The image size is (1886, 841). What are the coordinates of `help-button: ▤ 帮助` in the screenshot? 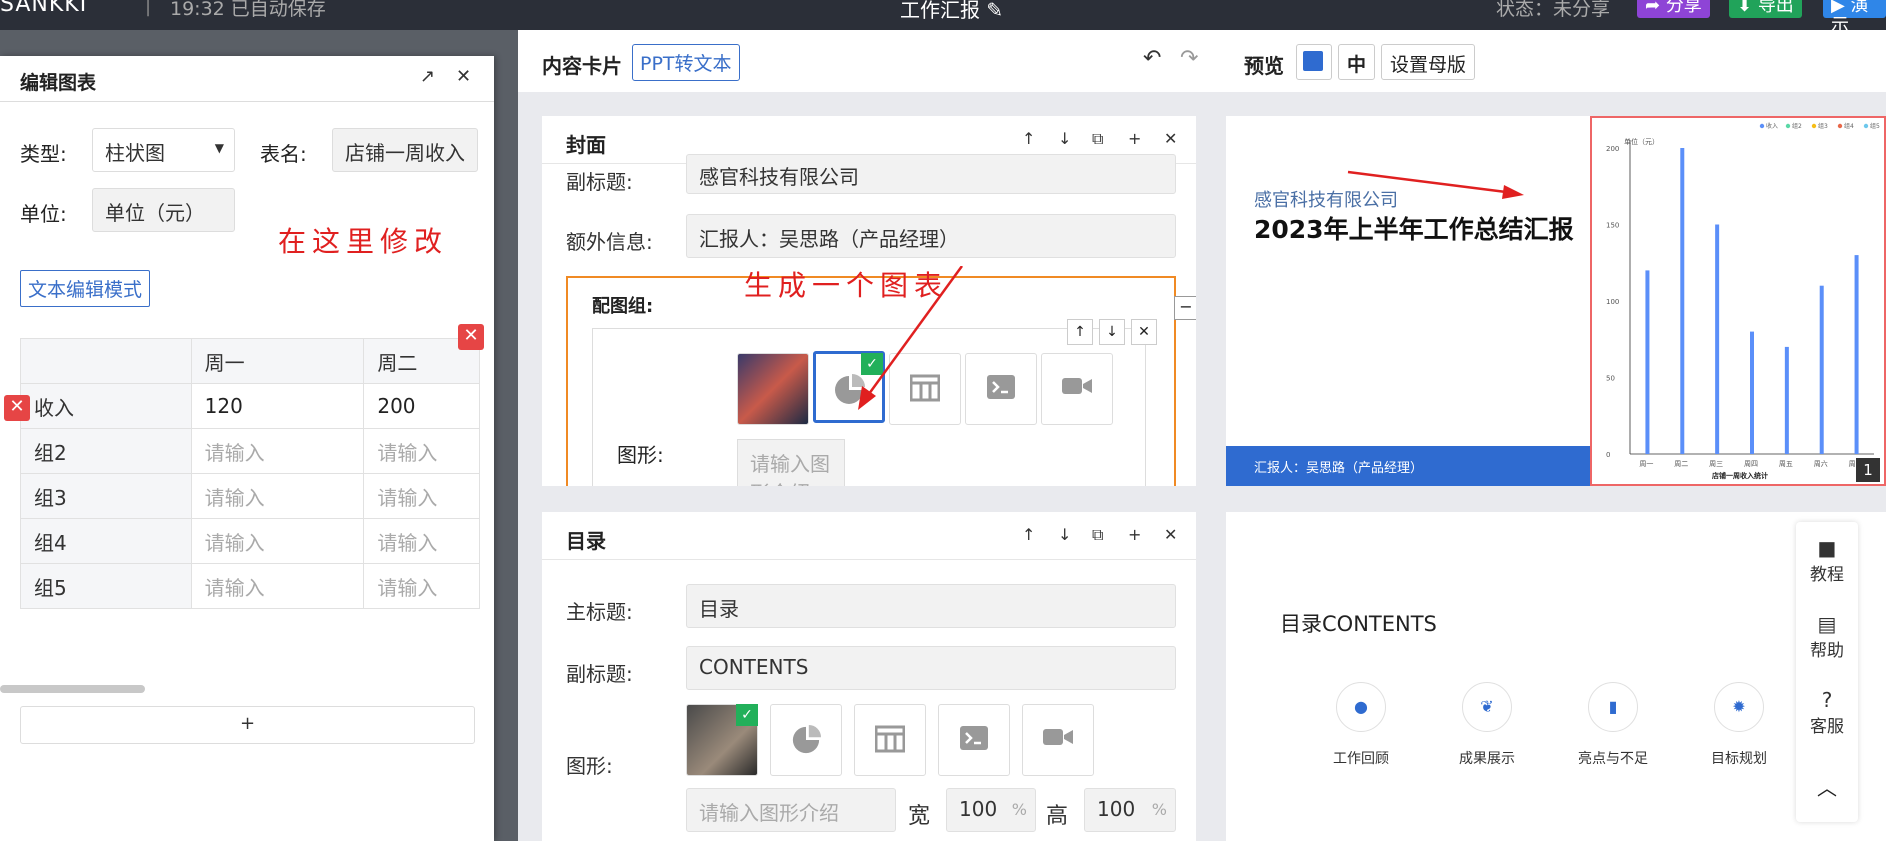 It's located at (1827, 636).